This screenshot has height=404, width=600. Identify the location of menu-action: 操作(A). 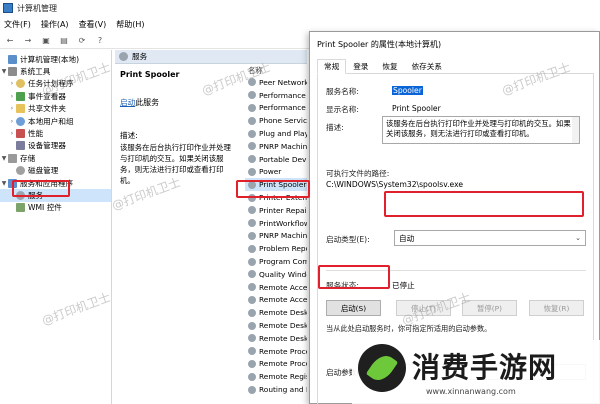
(55, 24).